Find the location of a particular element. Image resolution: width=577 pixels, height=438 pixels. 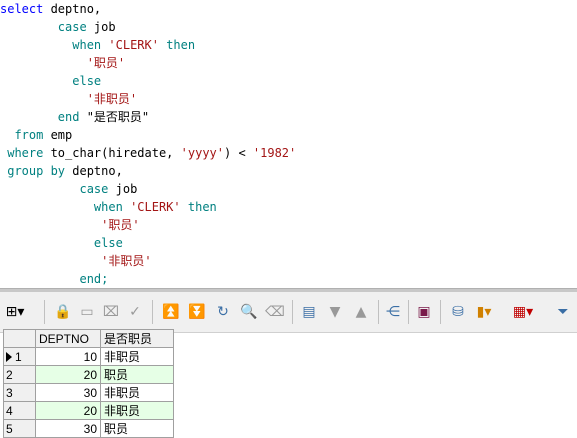

code-token: '1982' is located at coordinates (274, 153).